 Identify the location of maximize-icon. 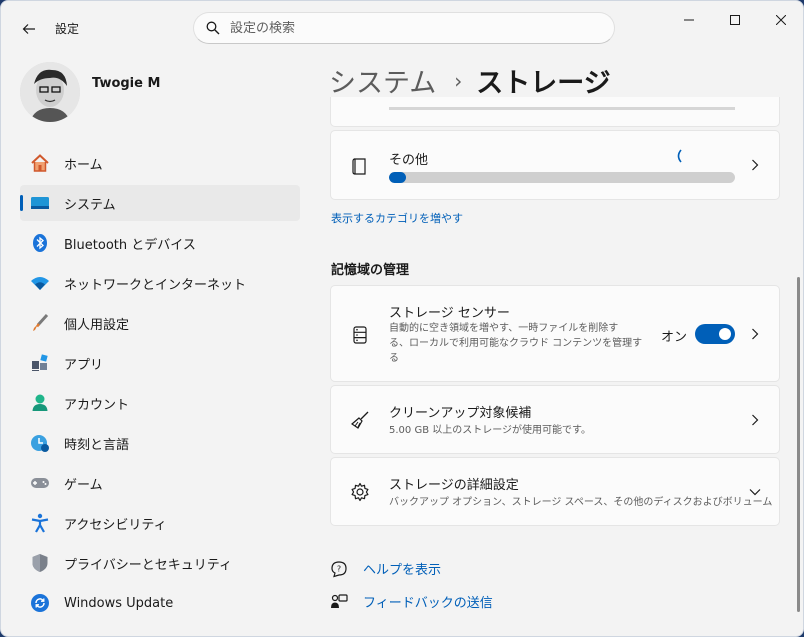
(735, 20).